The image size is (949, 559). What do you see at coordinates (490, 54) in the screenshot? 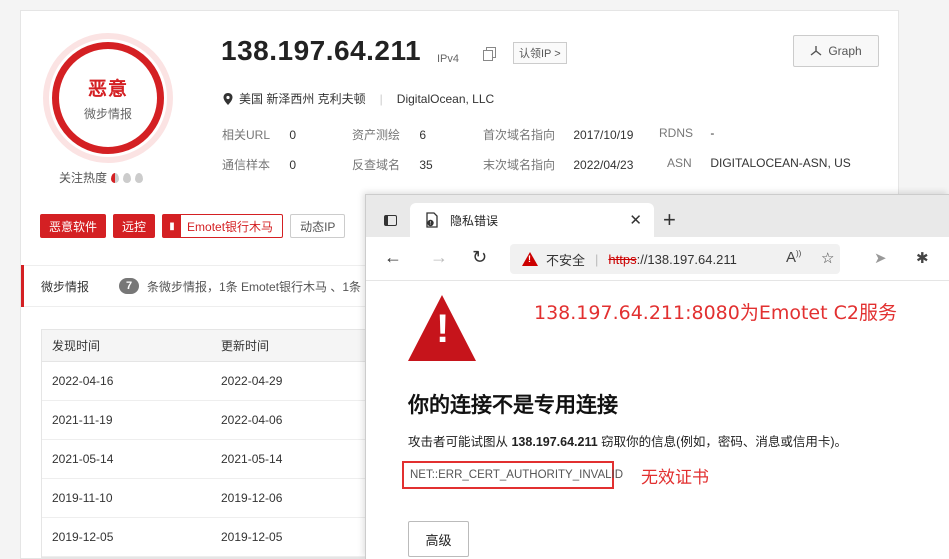
I see `copy-icon` at bounding box center [490, 54].